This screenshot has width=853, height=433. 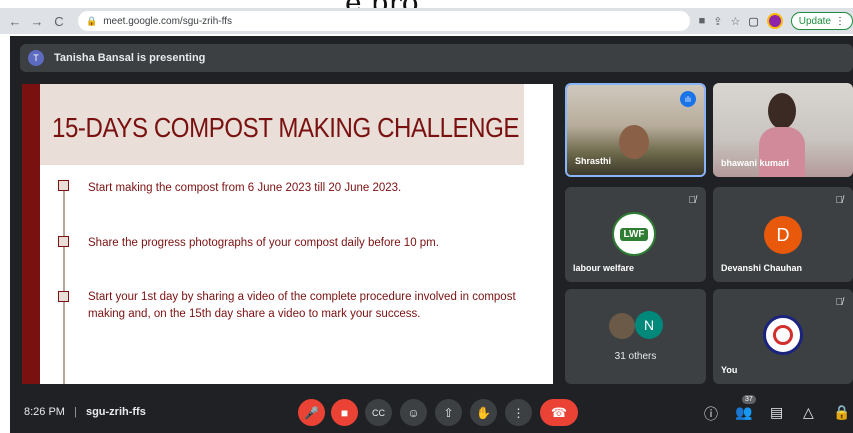 I want to click on profile-avatar, so click(x=774, y=21).